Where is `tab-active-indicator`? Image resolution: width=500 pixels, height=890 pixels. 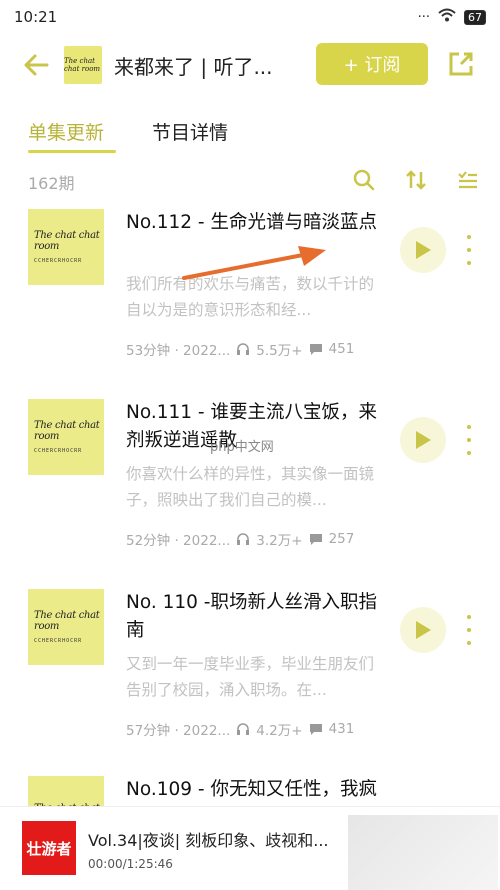
tab-active-indicator is located at coordinates (72, 151).